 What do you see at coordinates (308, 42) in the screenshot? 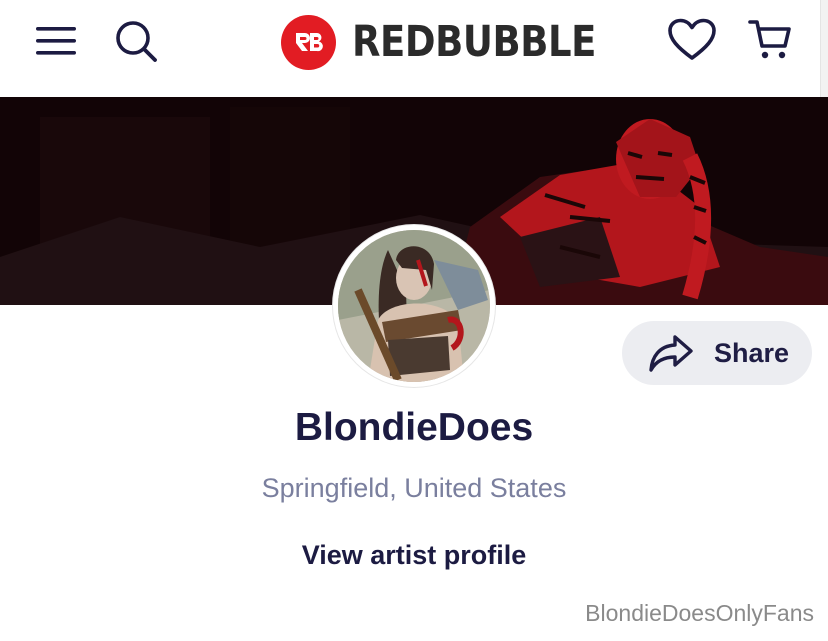
I see `redbubble-logo-mark` at bounding box center [308, 42].